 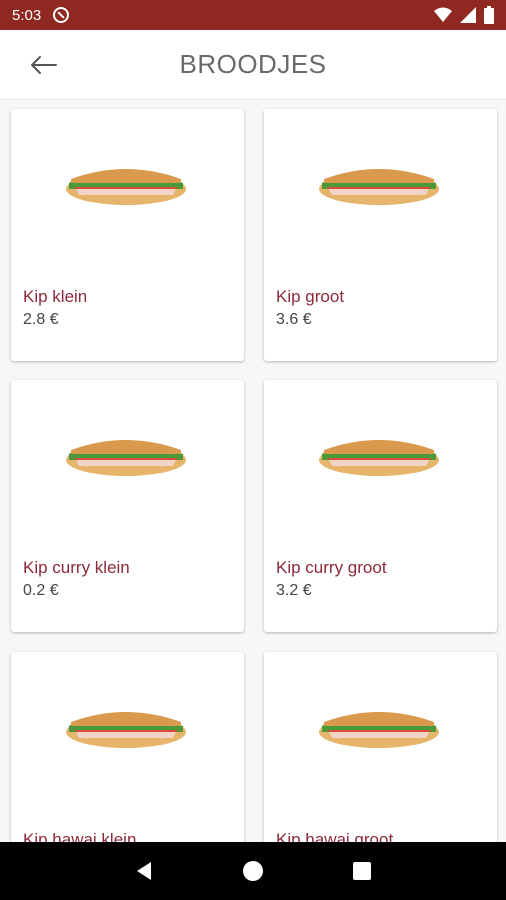 I want to click on battery-icon, so click(x=489, y=15).